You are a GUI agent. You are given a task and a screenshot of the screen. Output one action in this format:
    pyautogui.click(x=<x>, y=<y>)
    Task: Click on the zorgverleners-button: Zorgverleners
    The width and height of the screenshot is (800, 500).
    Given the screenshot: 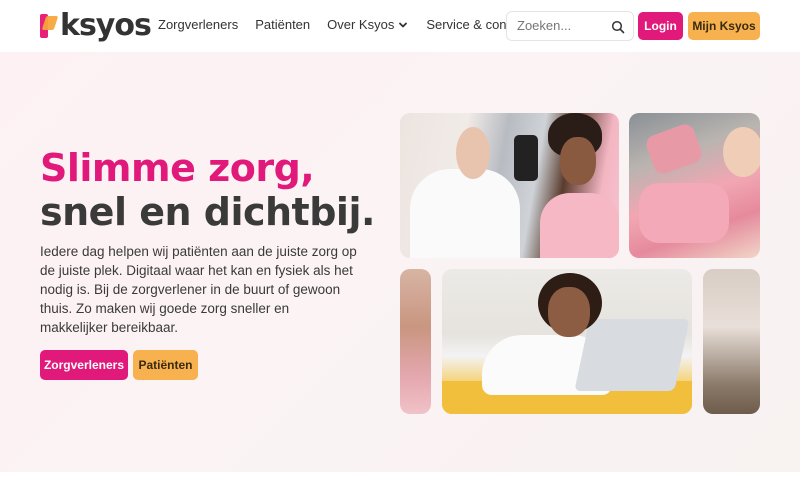 What is the action you would take?
    pyautogui.click(x=84, y=365)
    